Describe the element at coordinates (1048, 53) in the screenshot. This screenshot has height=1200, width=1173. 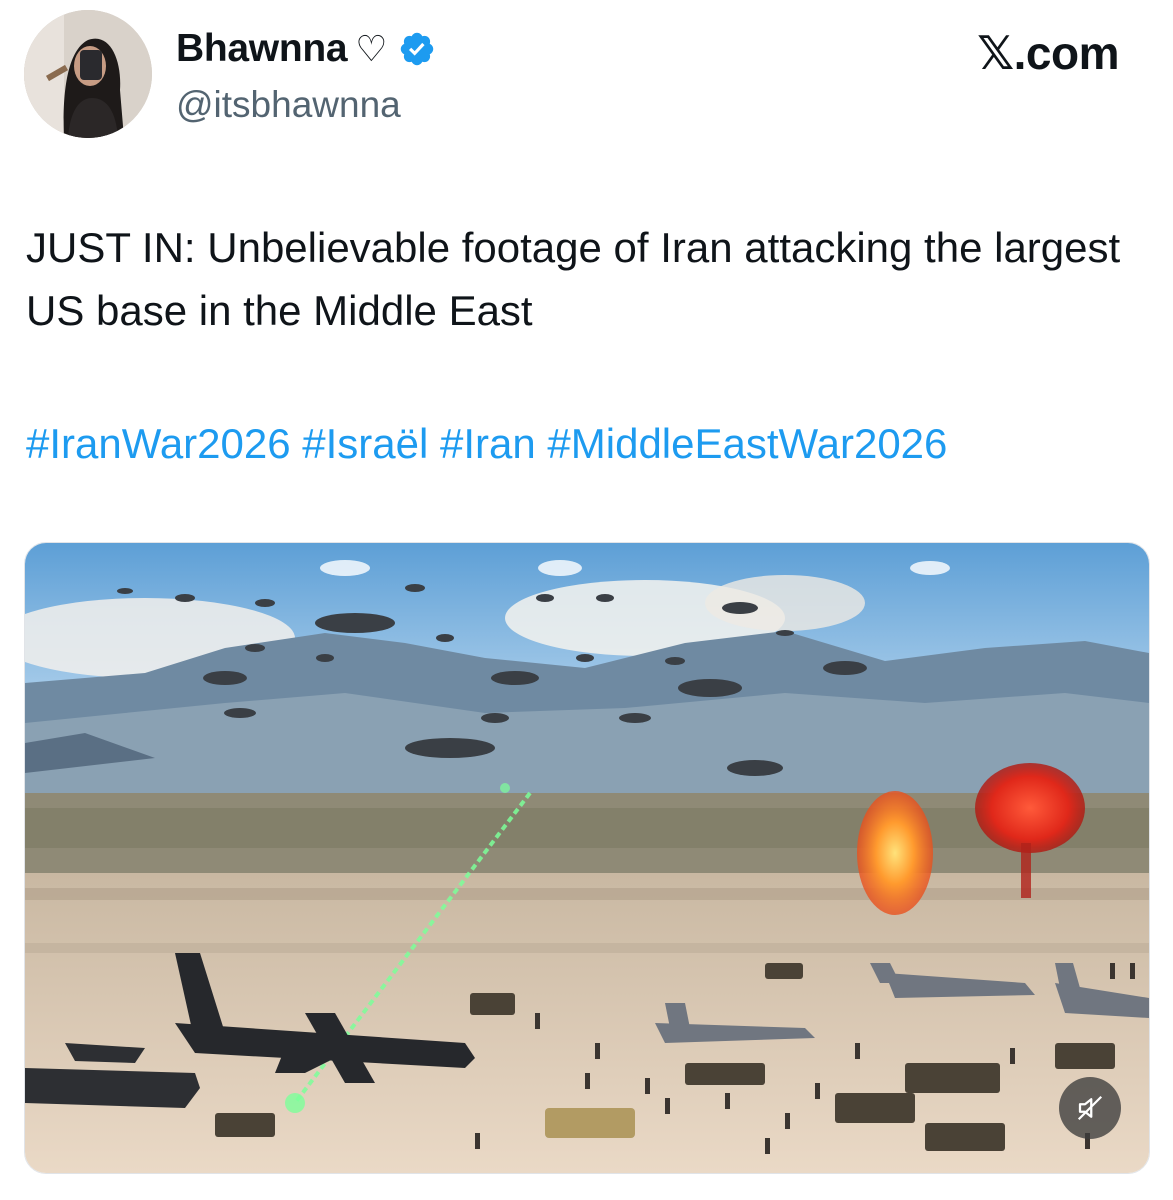
I see `x-brand-logo: 𝕏.com` at that location.